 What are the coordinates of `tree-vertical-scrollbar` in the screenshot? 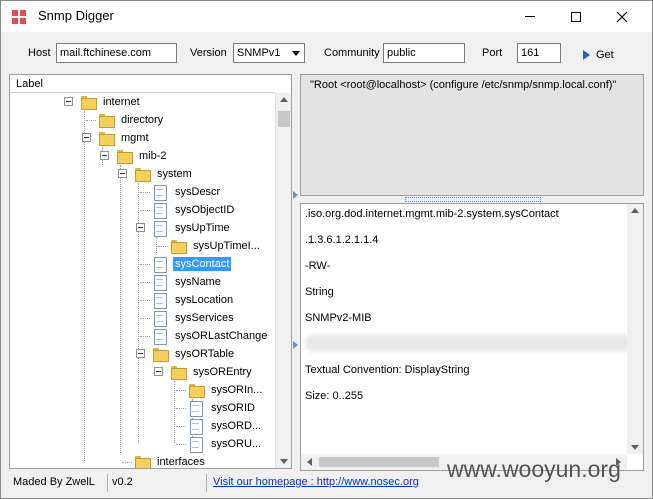 It's located at (283, 280).